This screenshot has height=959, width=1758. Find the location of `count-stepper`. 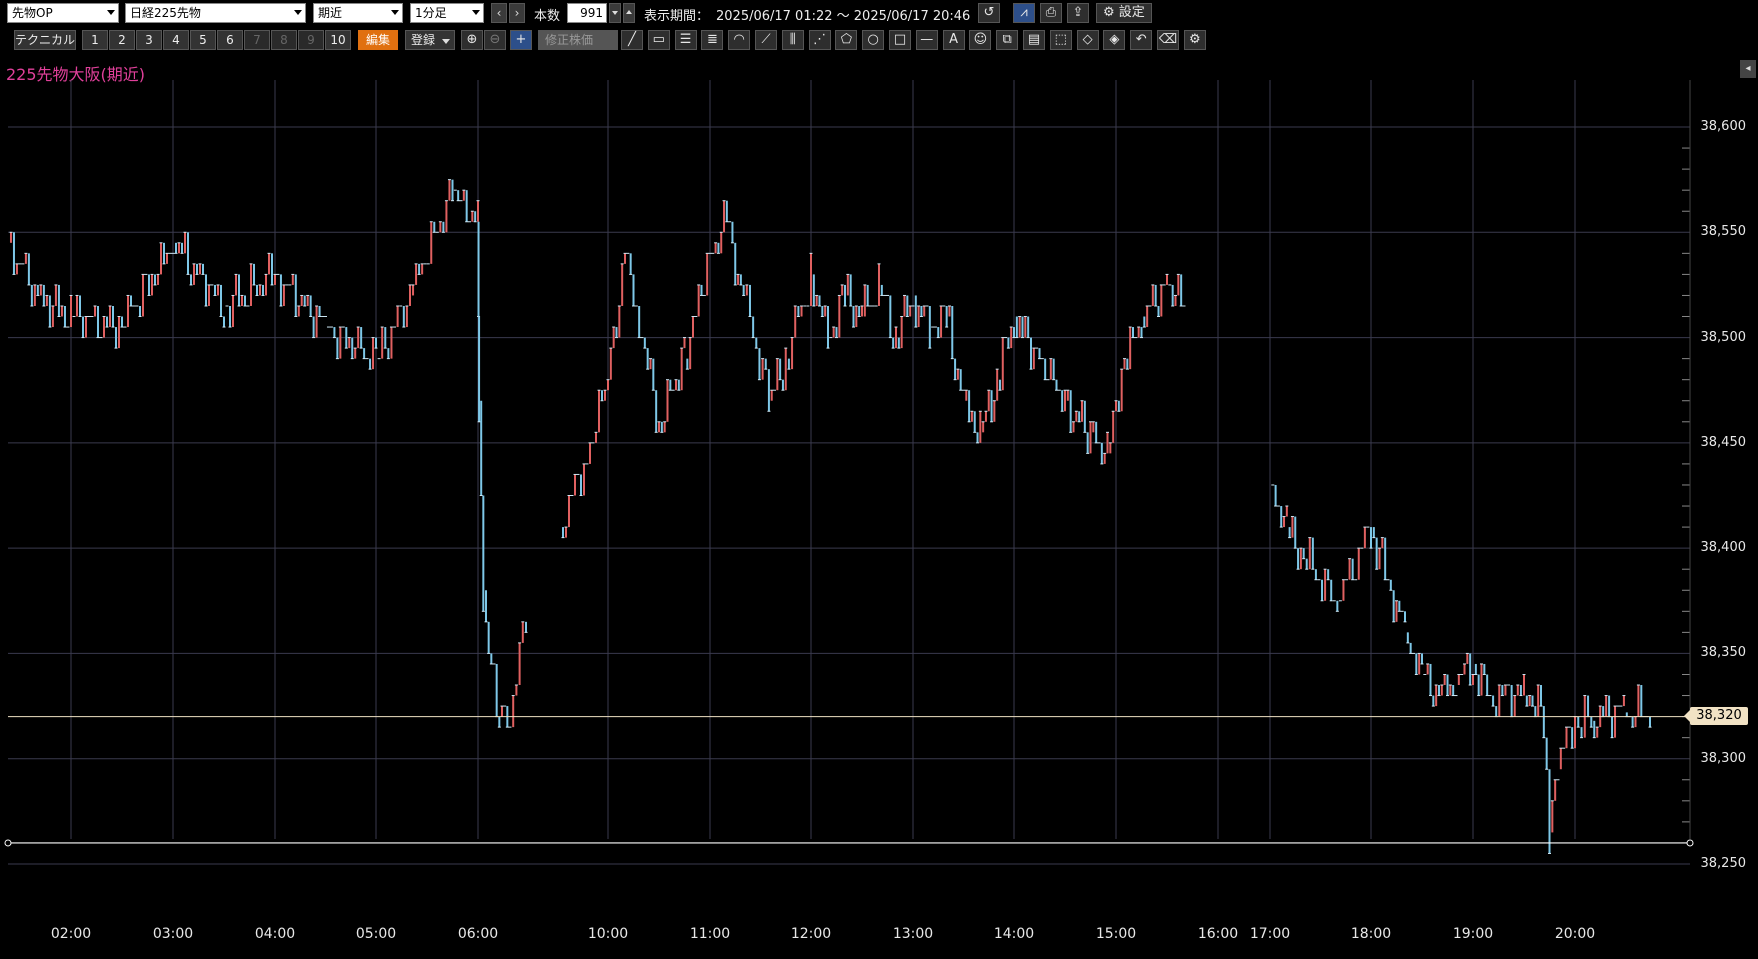

count-stepper is located at coordinates (629, 13).